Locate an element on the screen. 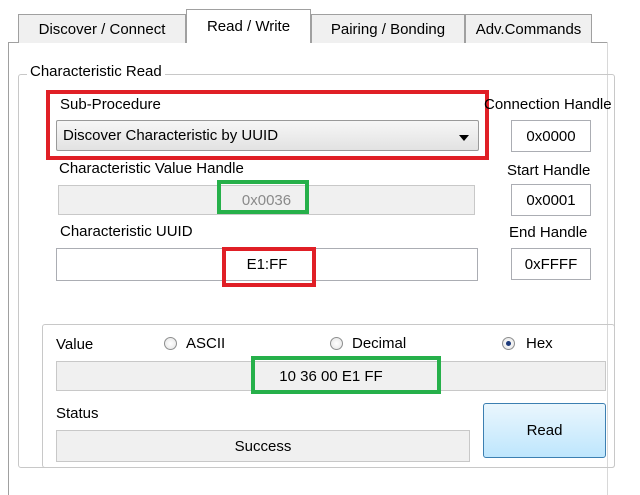 The image size is (640, 495). end-handle-value: 0xFFFF is located at coordinates (551, 264).